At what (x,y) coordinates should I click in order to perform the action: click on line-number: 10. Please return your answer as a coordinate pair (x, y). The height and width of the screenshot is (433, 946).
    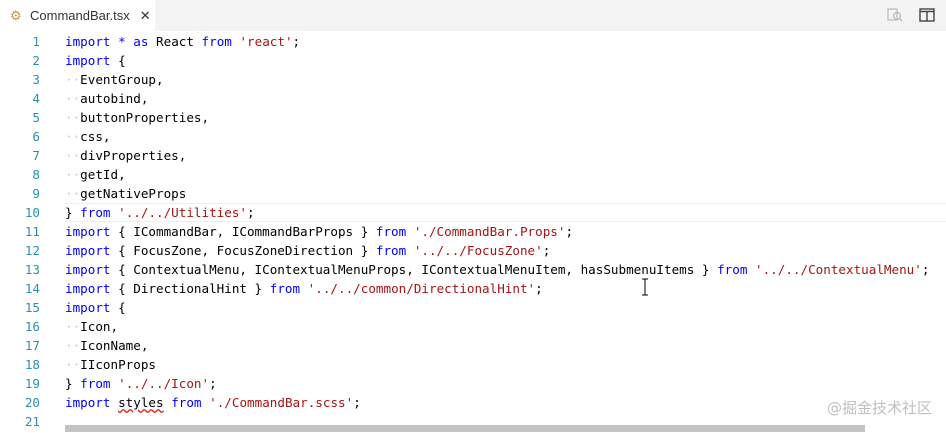
    Looking at the image, I should click on (32, 212).